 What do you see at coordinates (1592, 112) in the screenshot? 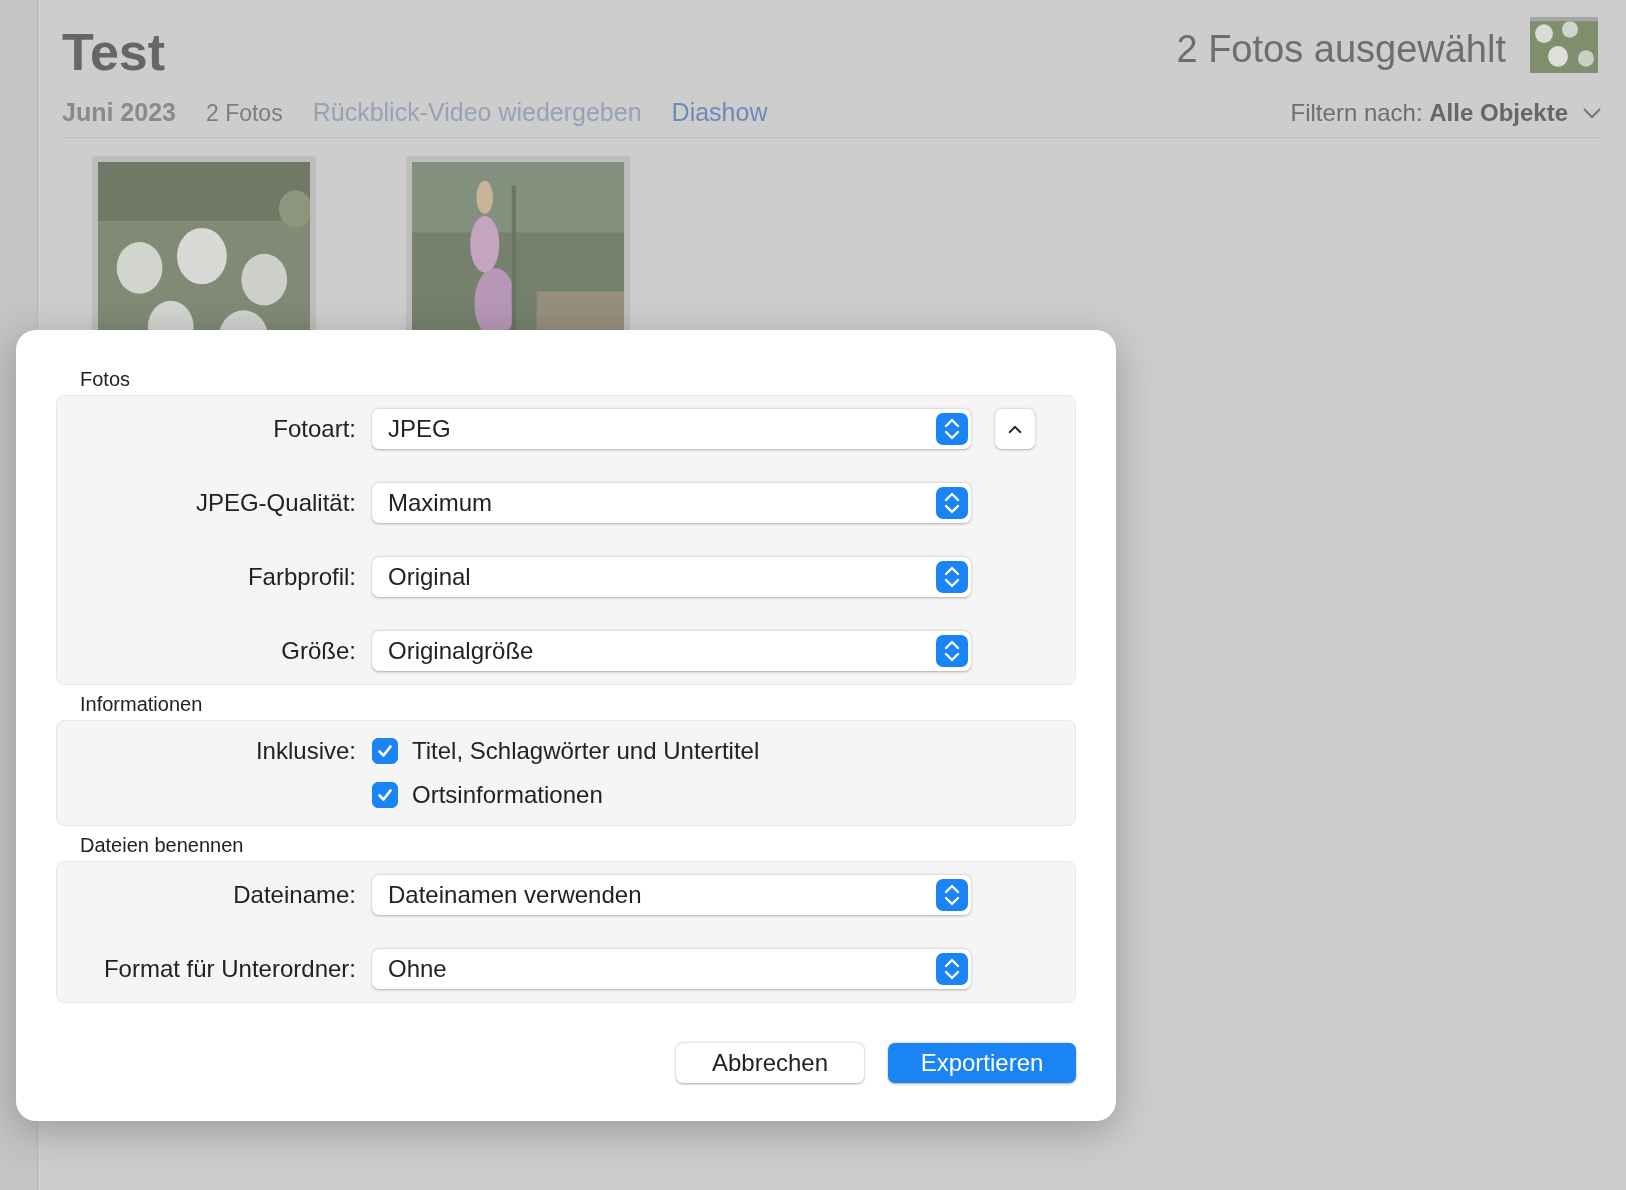
I see `chevron-down-icon` at bounding box center [1592, 112].